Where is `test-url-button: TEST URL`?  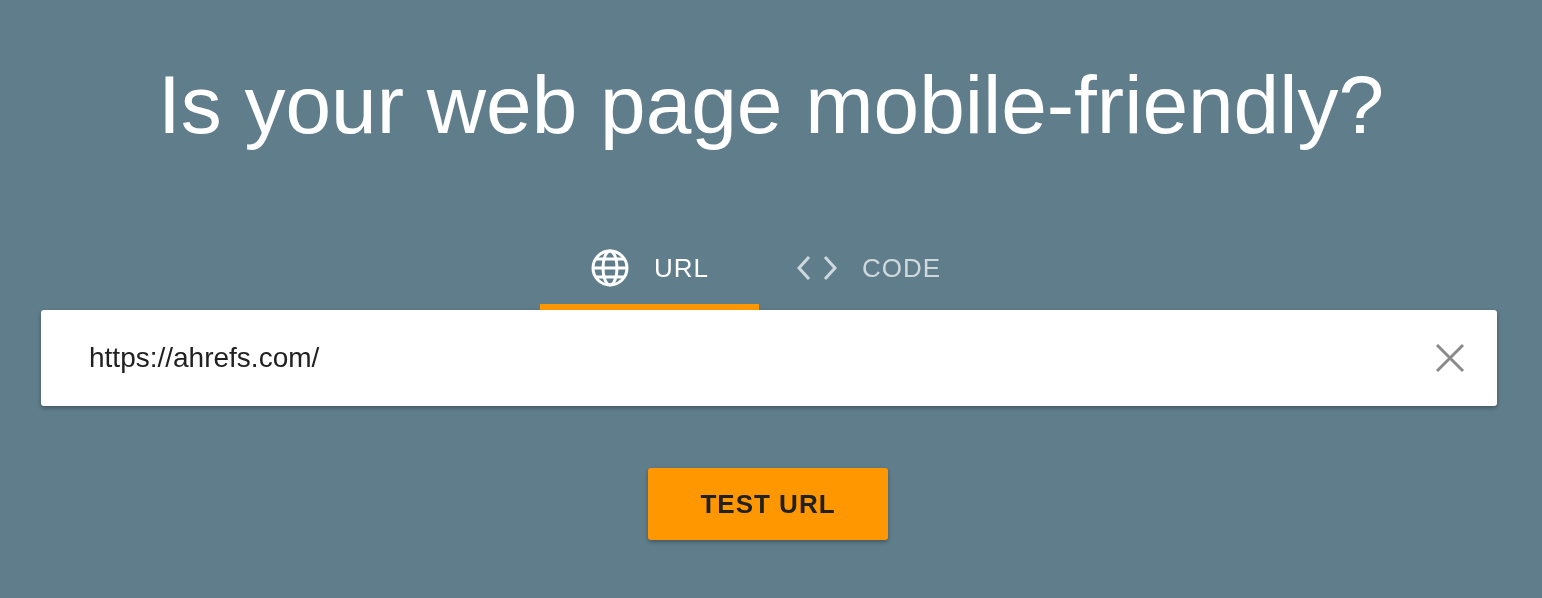 test-url-button: TEST URL is located at coordinates (768, 504).